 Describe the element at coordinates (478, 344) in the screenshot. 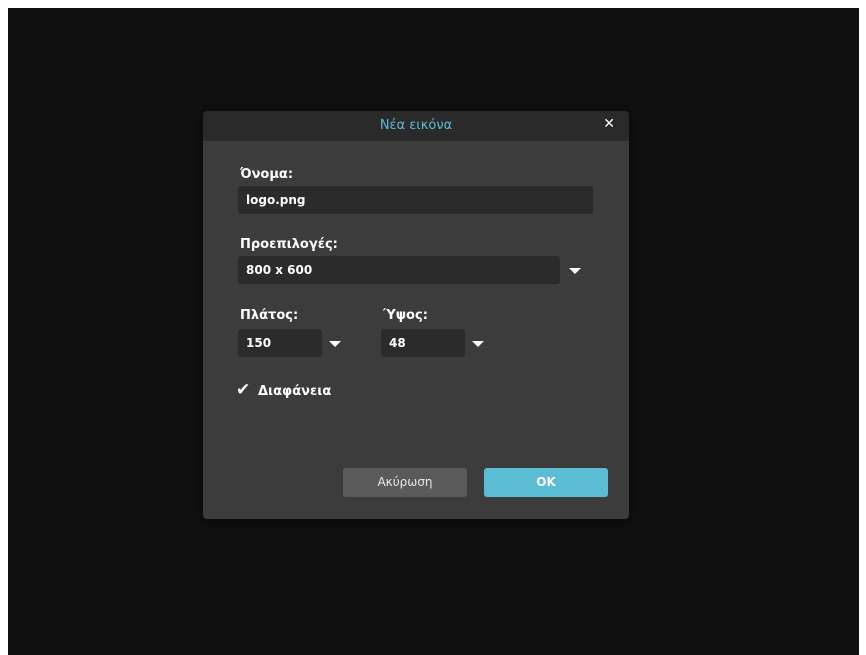

I see `height-chevron-down-icon` at that location.